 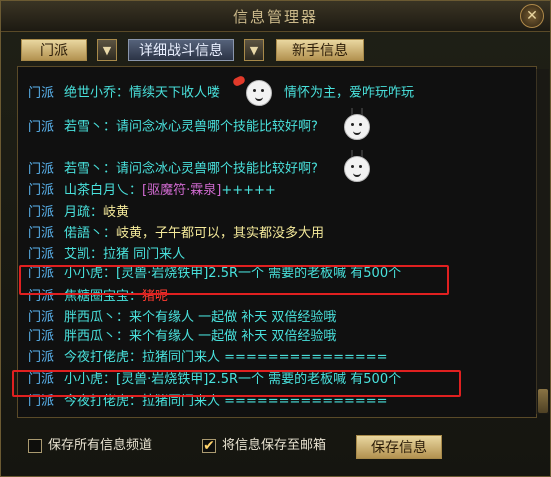 I want to click on channel-dropdown-arrow-icon: ▼, so click(x=107, y=50).